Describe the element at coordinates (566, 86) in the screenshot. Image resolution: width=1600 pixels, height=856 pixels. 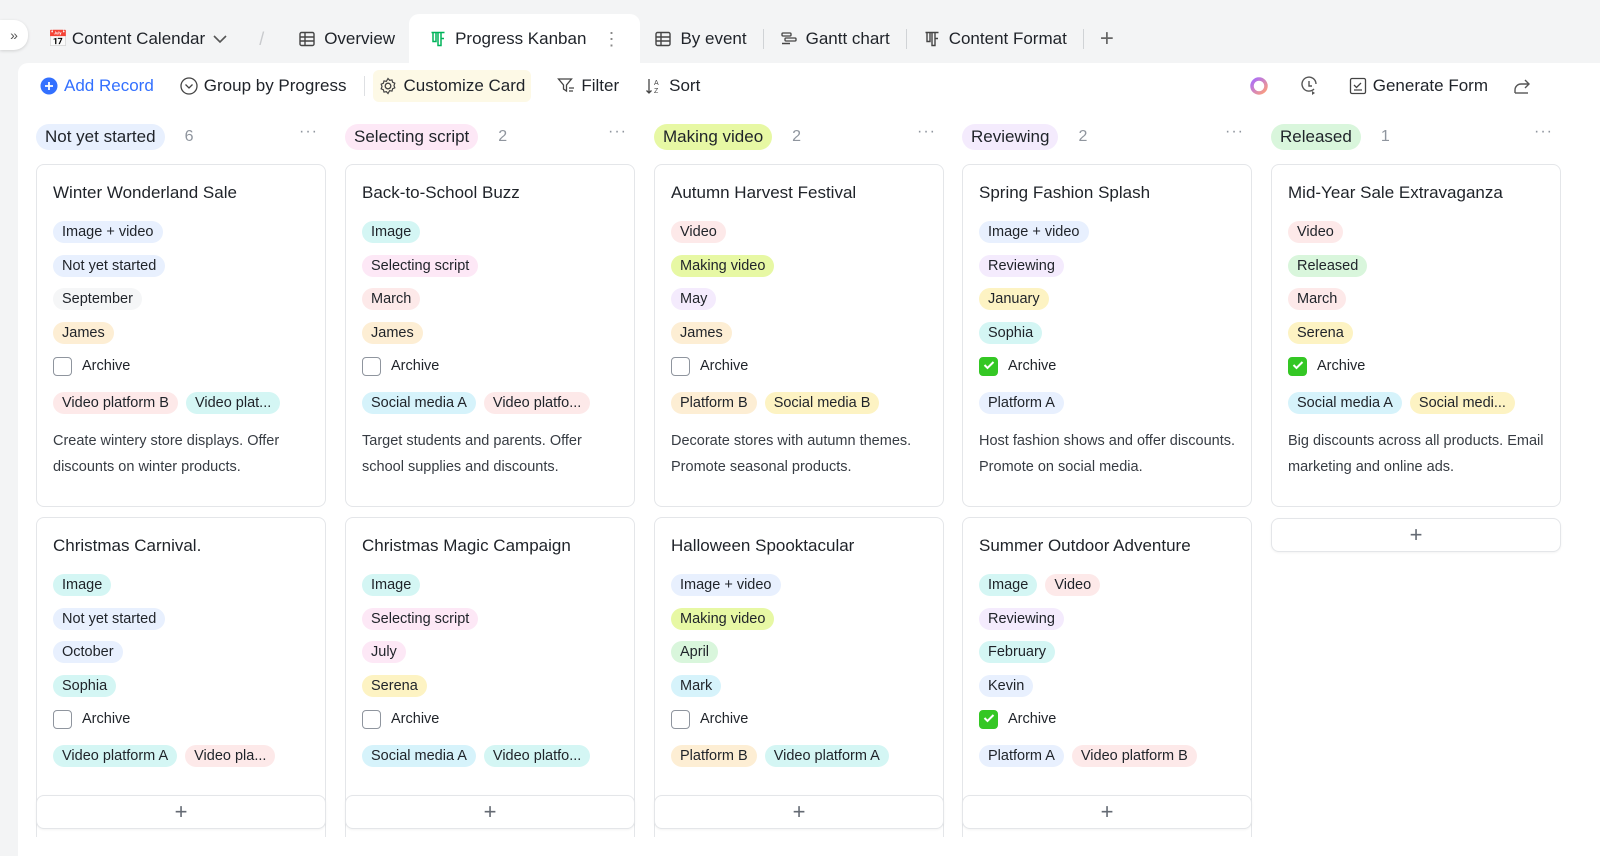
I see `filter-icon` at that location.